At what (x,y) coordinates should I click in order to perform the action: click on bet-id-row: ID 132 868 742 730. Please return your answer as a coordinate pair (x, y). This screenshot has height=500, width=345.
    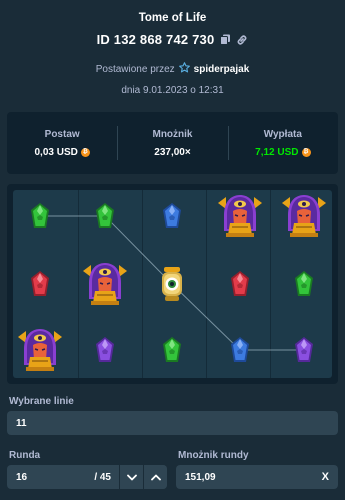
    Looking at the image, I should click on (172, 39).